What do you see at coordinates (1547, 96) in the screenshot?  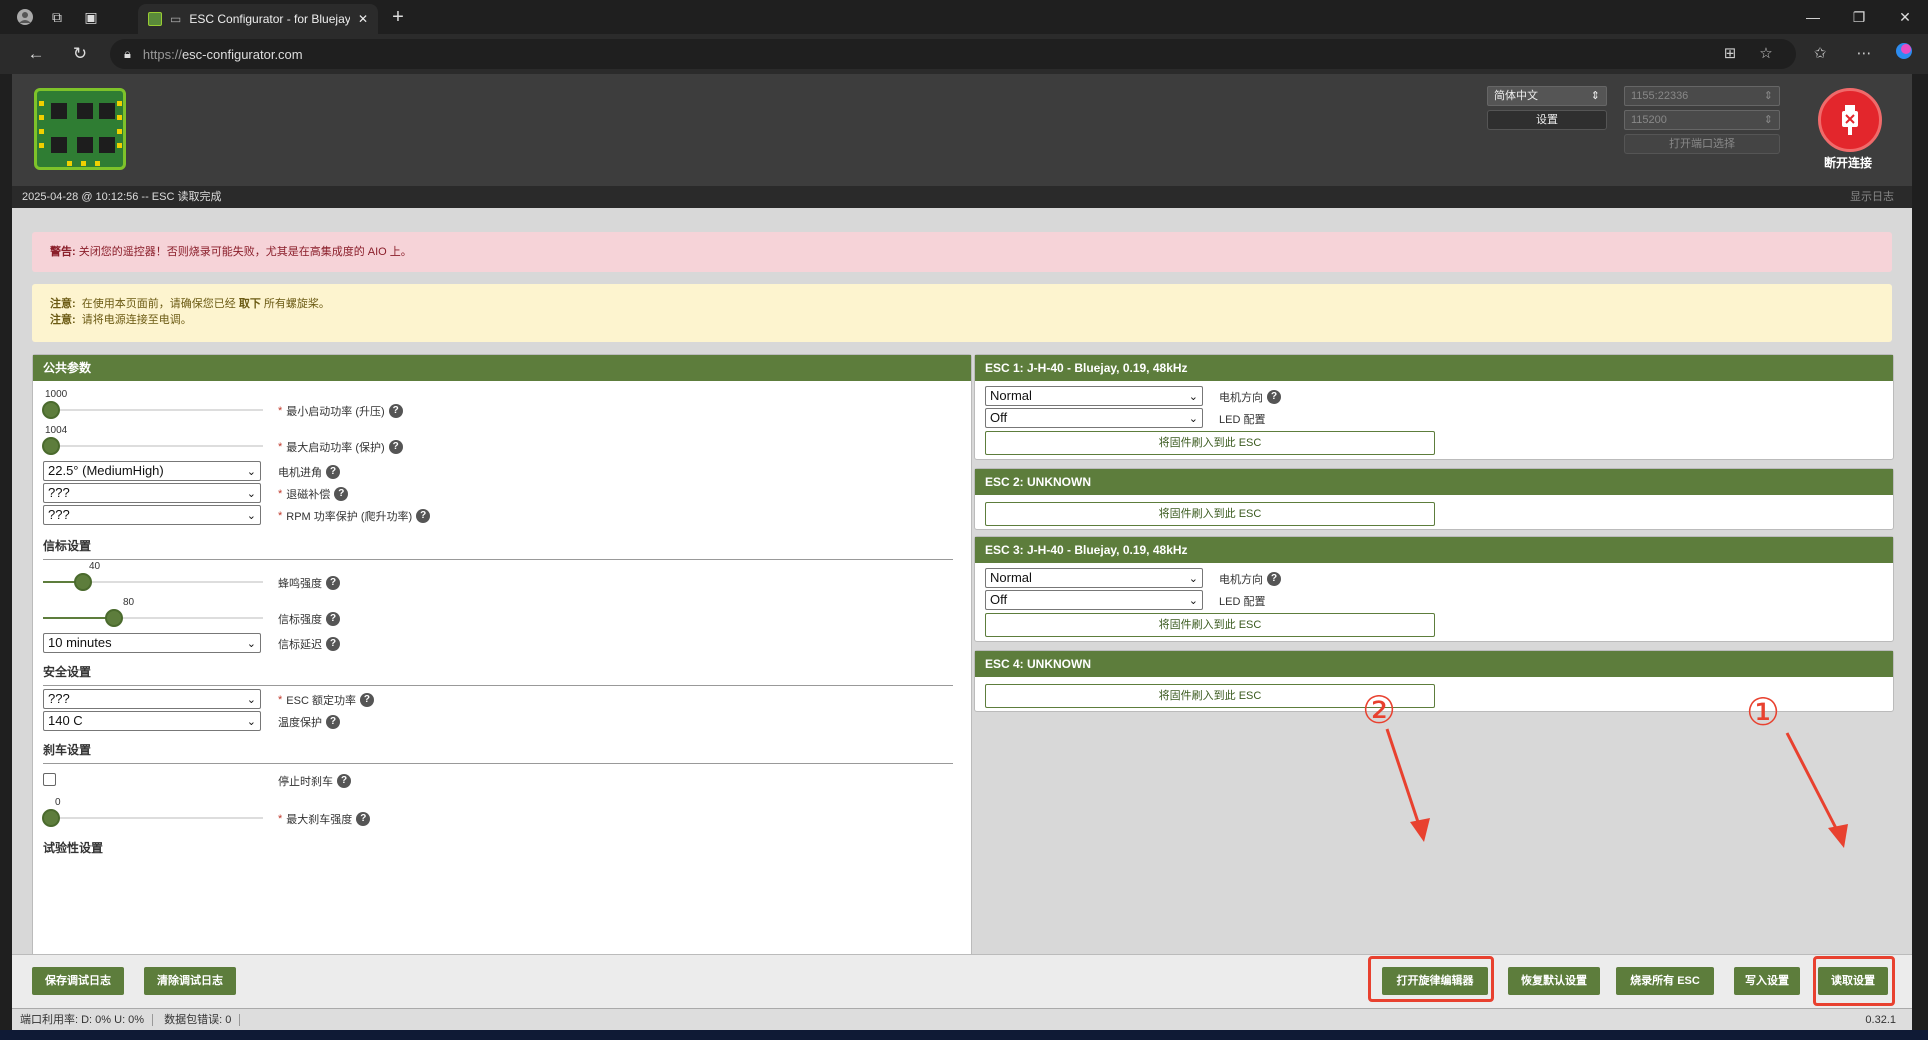 I see `language-select: 简体中文 ⇕` at bounding box center [1547, 96].